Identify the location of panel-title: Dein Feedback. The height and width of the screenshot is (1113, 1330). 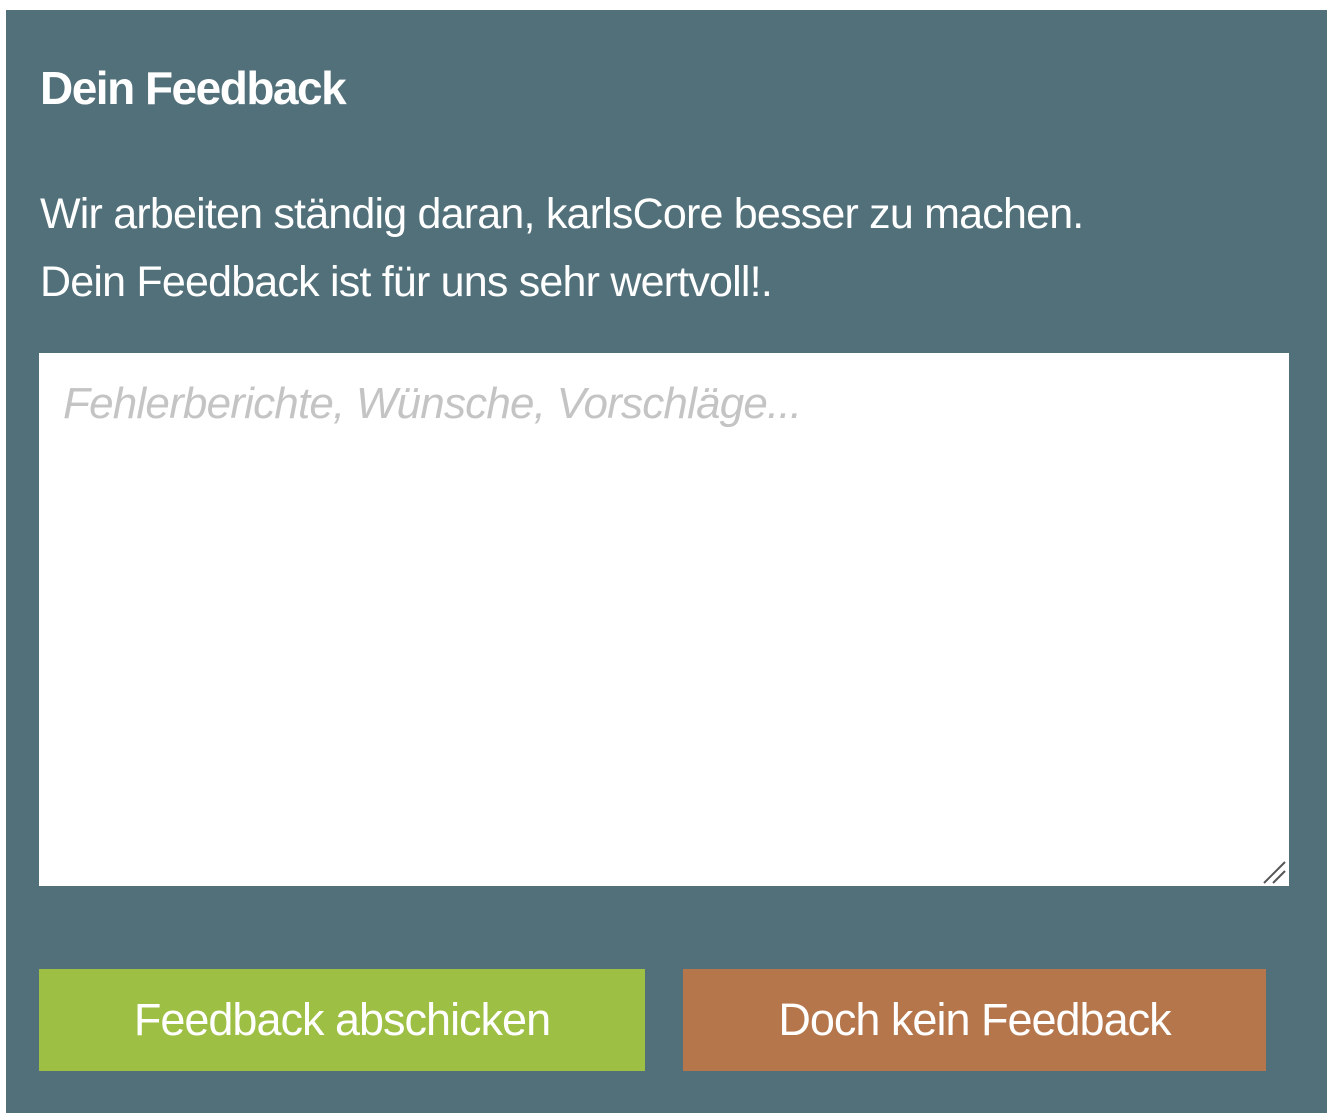
(193, 88).